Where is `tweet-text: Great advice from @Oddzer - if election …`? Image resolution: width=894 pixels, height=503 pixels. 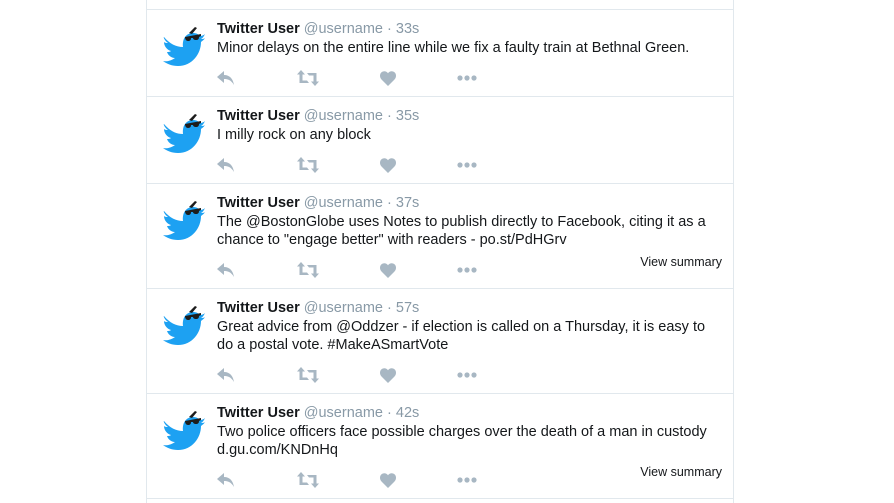
tweet-text: Great advice from @Oddzer - if election … is located at coordinates (461, 336).